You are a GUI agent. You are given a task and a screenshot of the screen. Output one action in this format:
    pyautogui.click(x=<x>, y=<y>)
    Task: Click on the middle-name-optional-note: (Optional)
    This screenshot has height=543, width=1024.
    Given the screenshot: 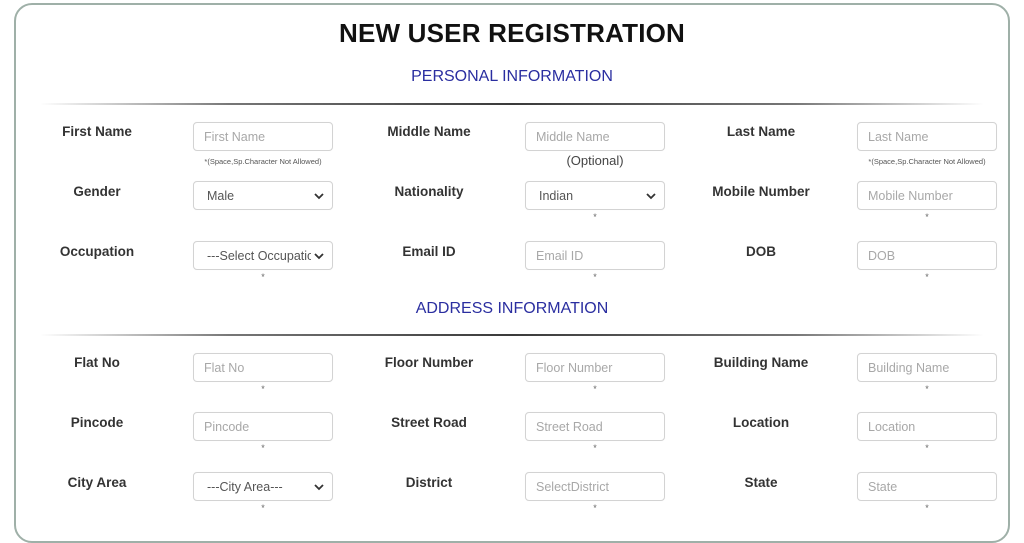 What is the action you would take?
    pyautogui.click(x=595, y=160)
    